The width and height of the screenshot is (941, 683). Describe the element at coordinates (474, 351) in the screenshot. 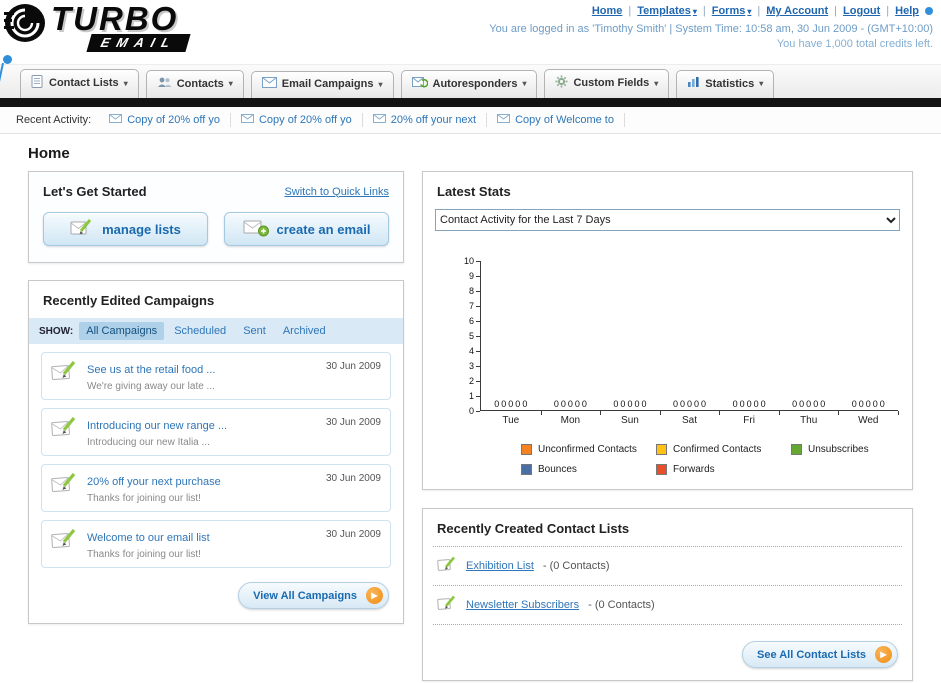

I see `y-axis-tick: 4` at that location.